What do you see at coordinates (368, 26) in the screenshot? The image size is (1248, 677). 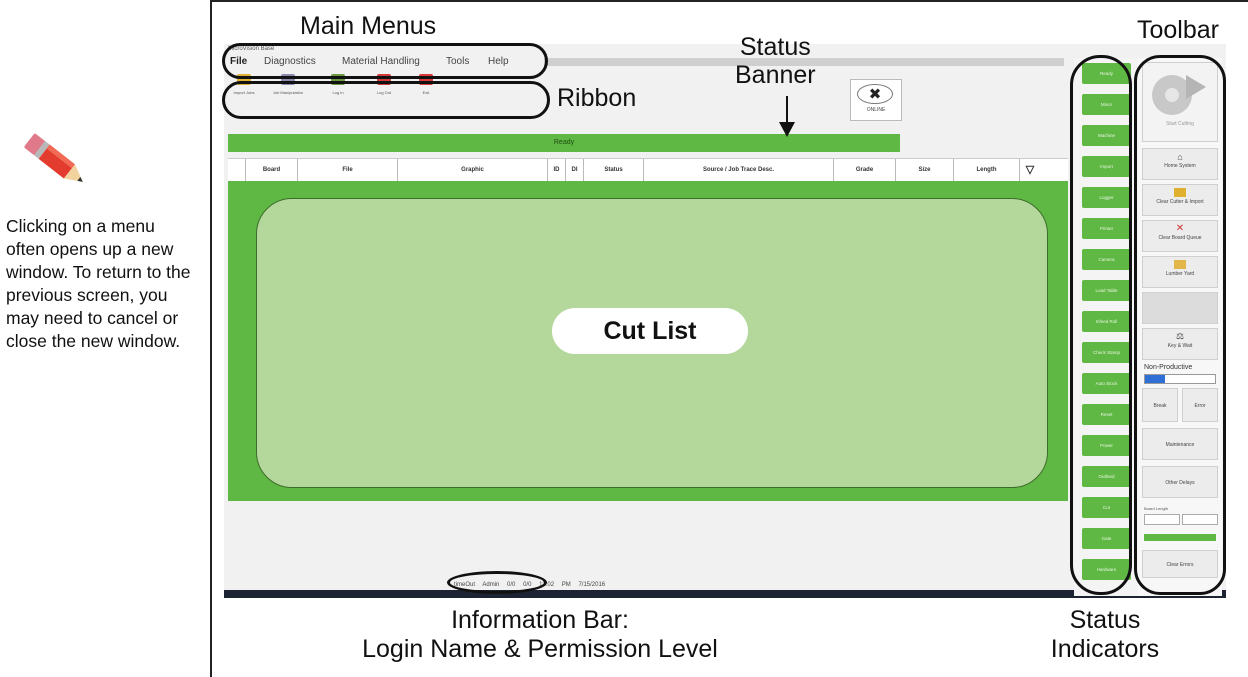 I see `main-menus-label: Main Menus` at bounding box center [368, 26].